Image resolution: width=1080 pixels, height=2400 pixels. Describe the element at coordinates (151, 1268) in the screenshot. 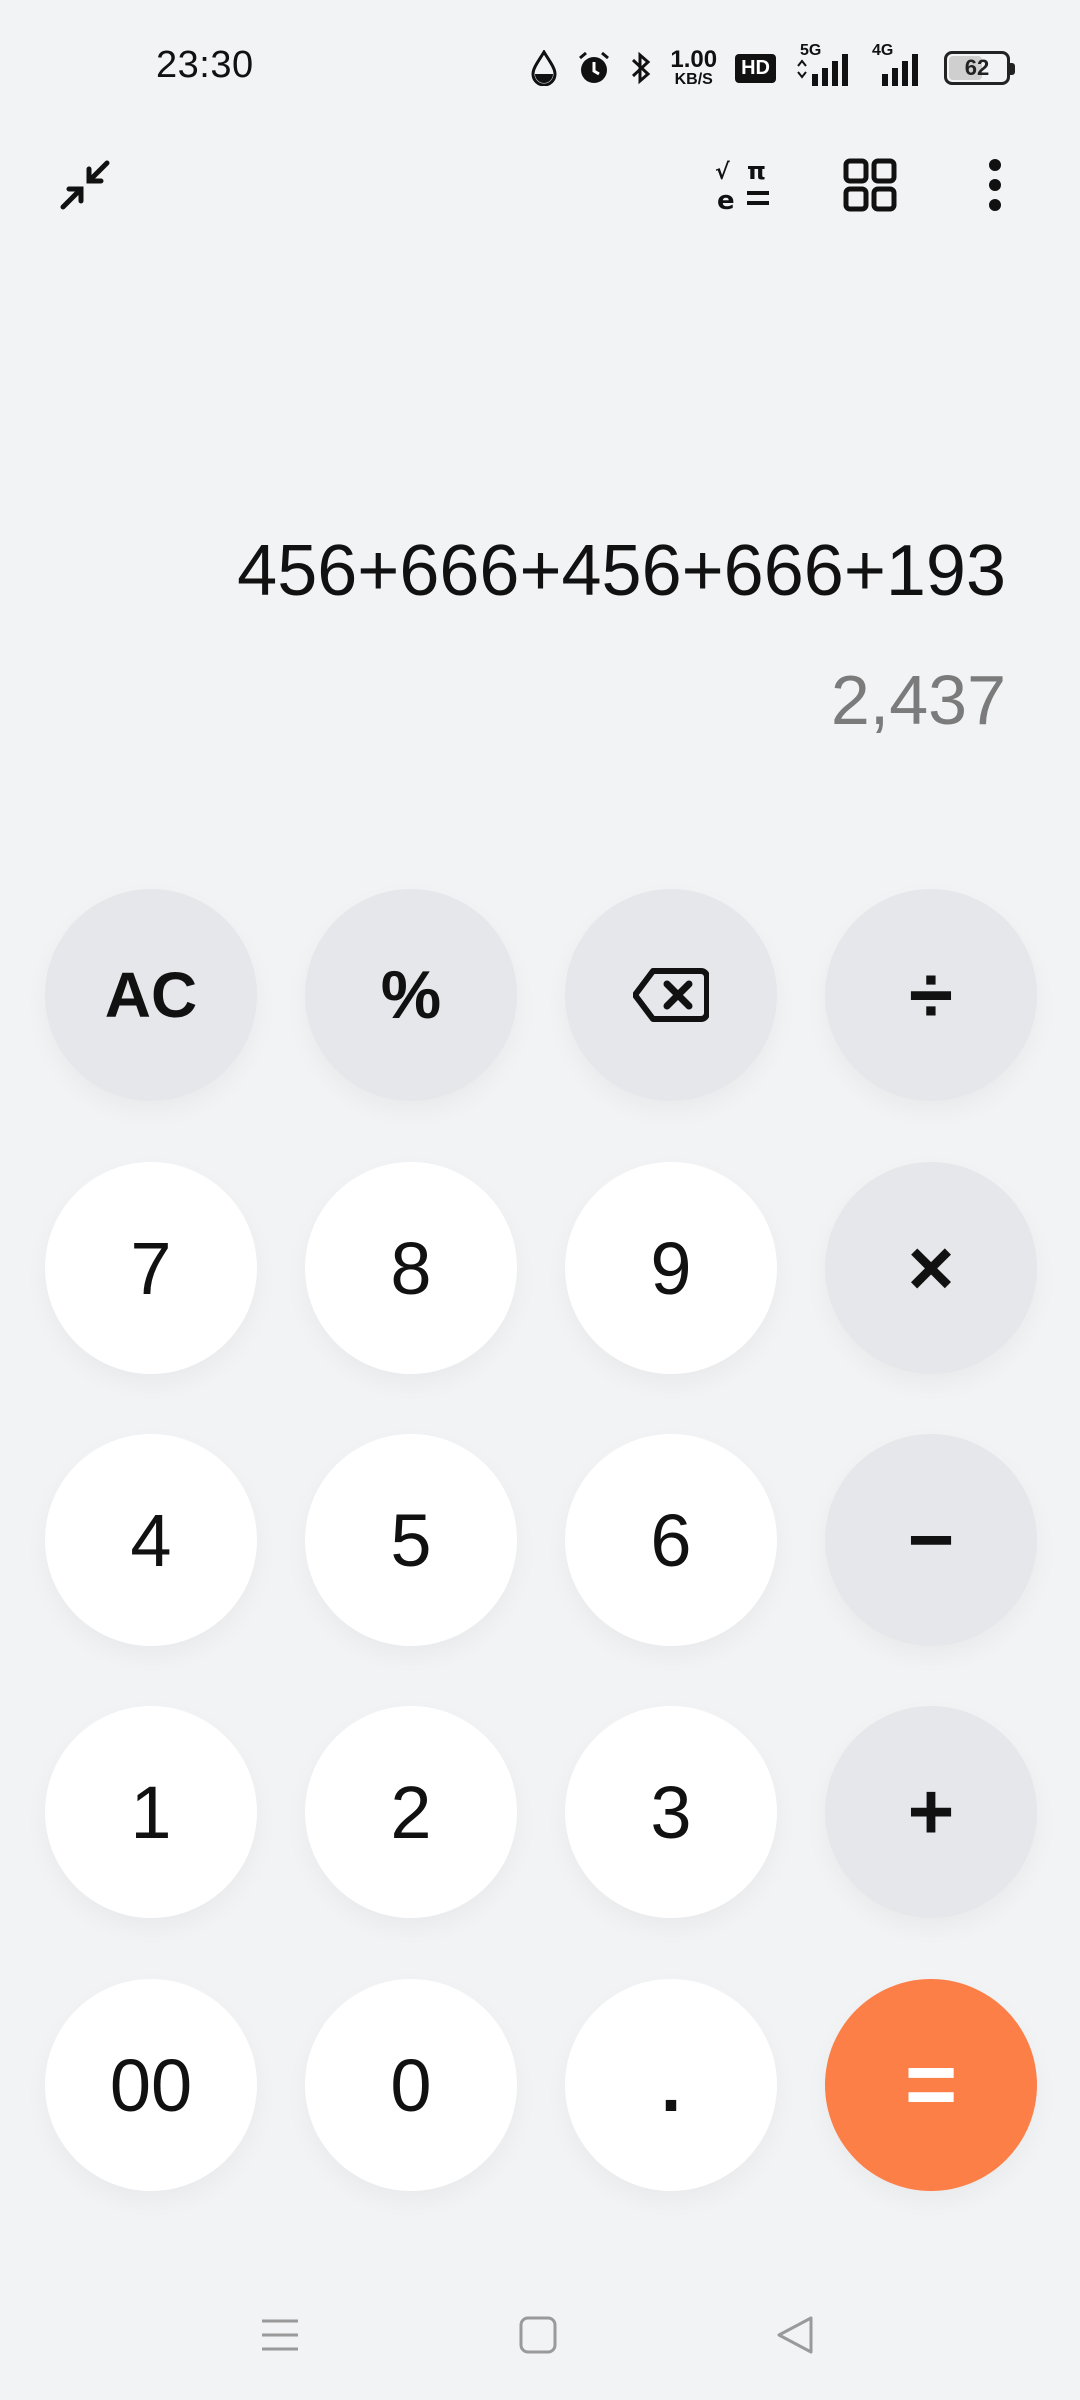

I see `digit-7-button: 7` at that location.